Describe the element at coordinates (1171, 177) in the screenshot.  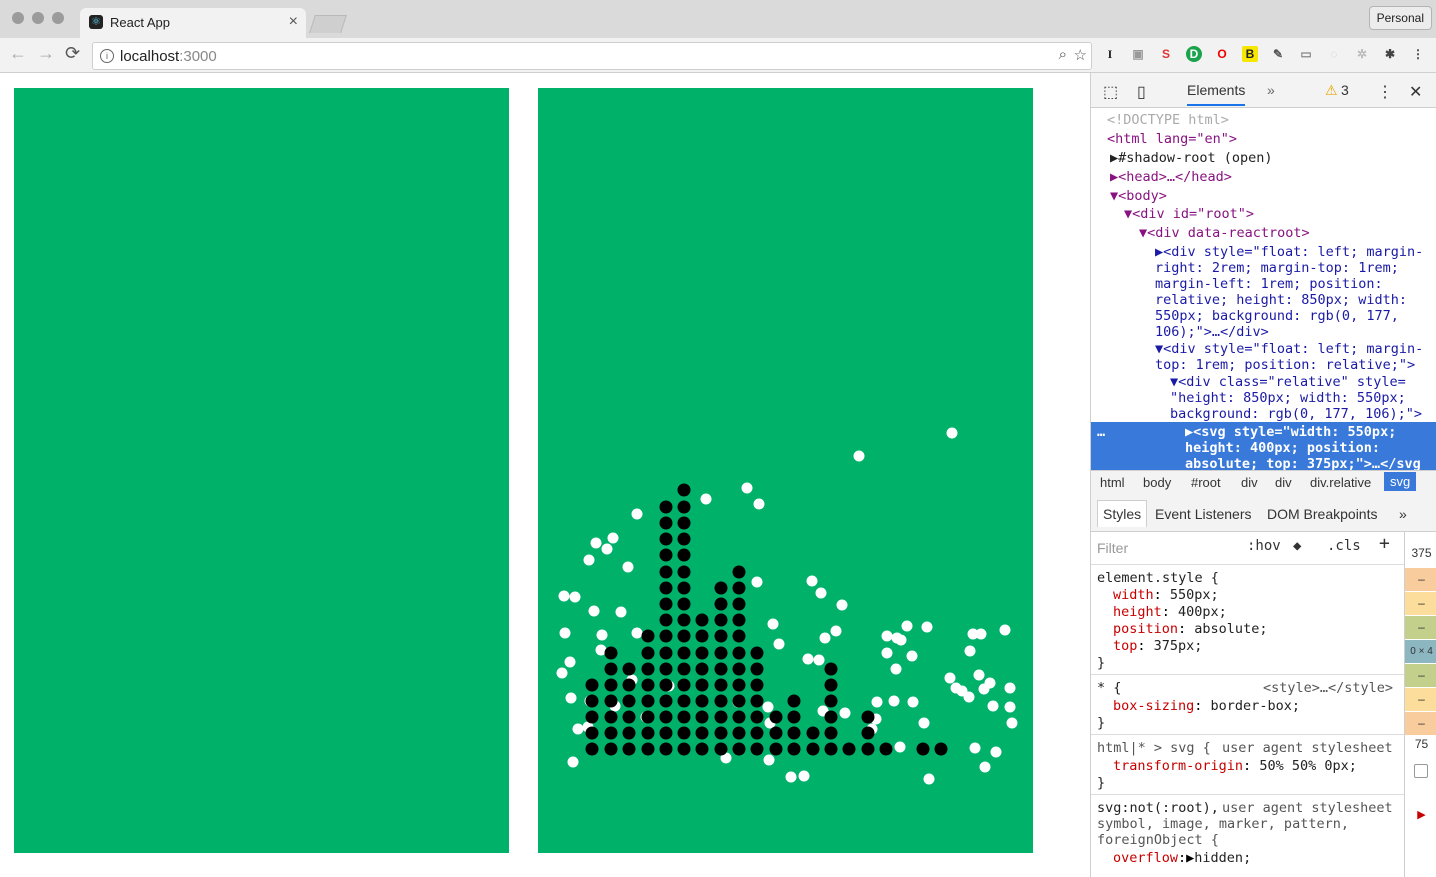
I see `dom-node: ▶<head>…</head>` at that location.